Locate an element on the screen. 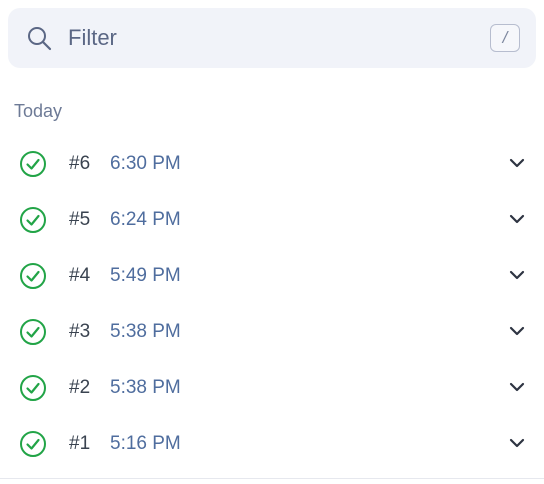 This screenshot has width=544, height=484. run-number: #2 is located at coordinates (80, 387).